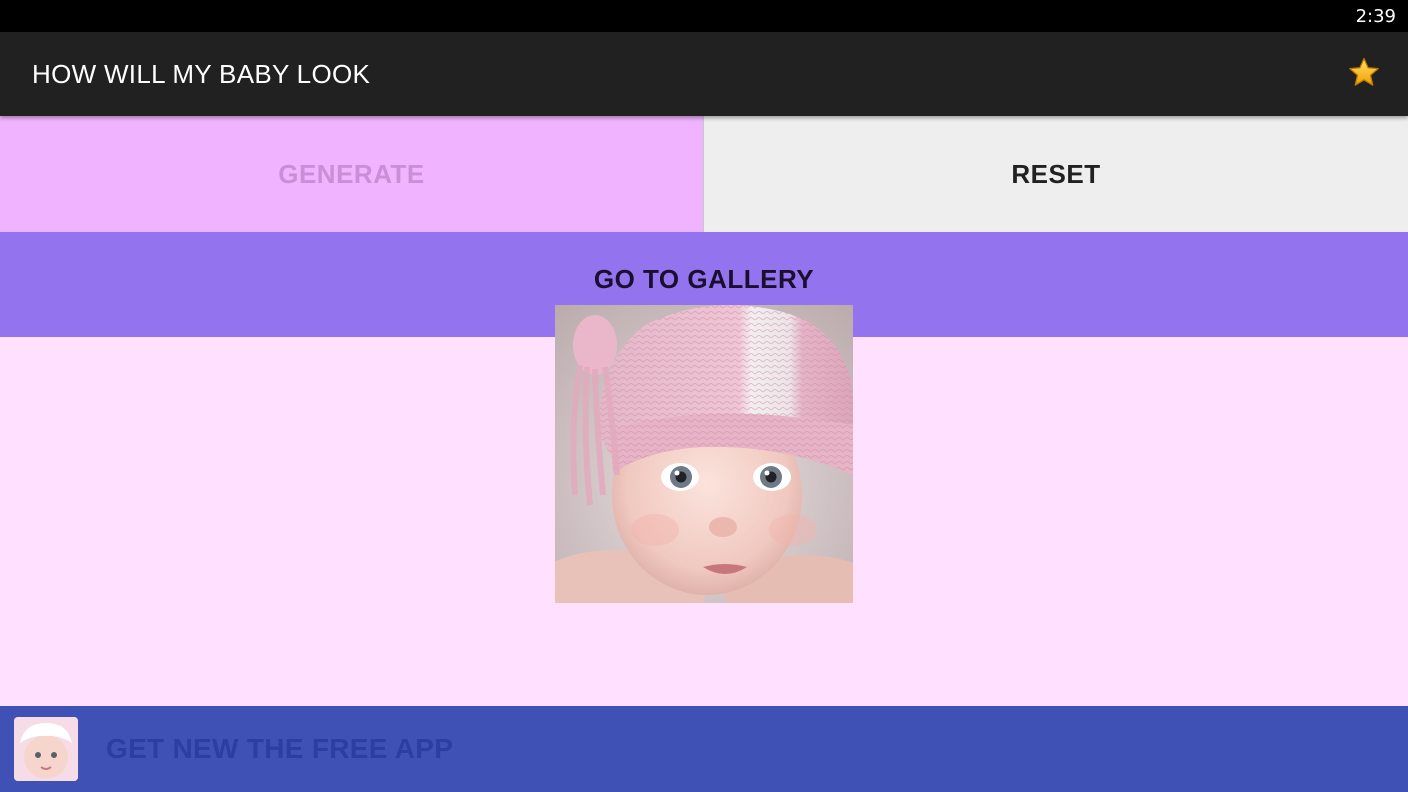  What do you see at coordinates (704, 74) in the screenshot?
I see `app-bar: HOW WILL MY BABY LOOK` at bounding box center [704, 74].